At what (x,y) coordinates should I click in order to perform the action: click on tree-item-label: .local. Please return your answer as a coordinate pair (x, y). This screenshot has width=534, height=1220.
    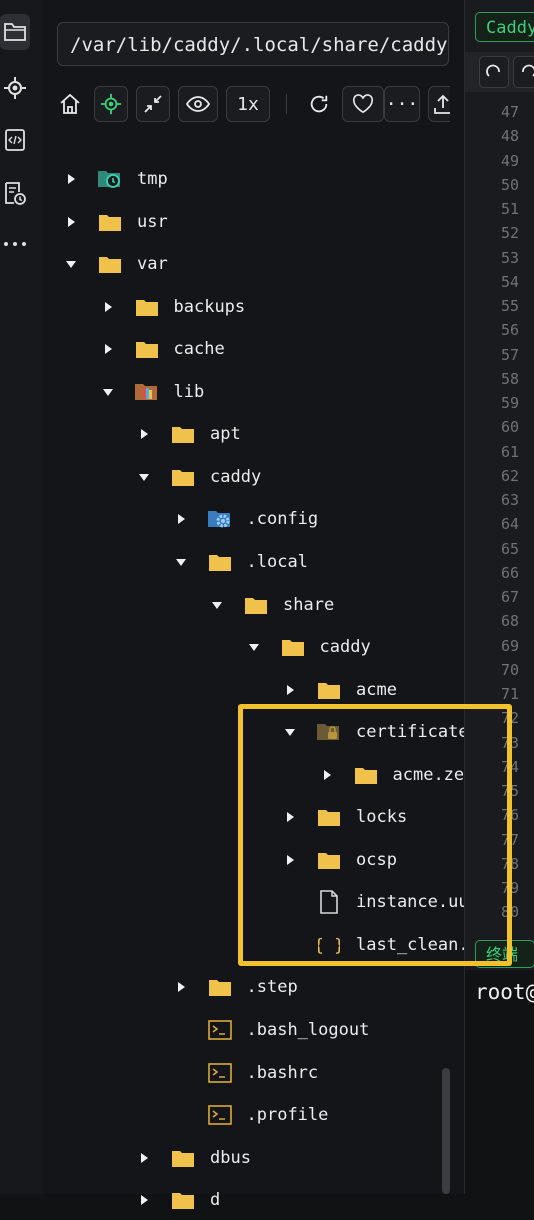
    Looking at the image, I should click on (277, 561).